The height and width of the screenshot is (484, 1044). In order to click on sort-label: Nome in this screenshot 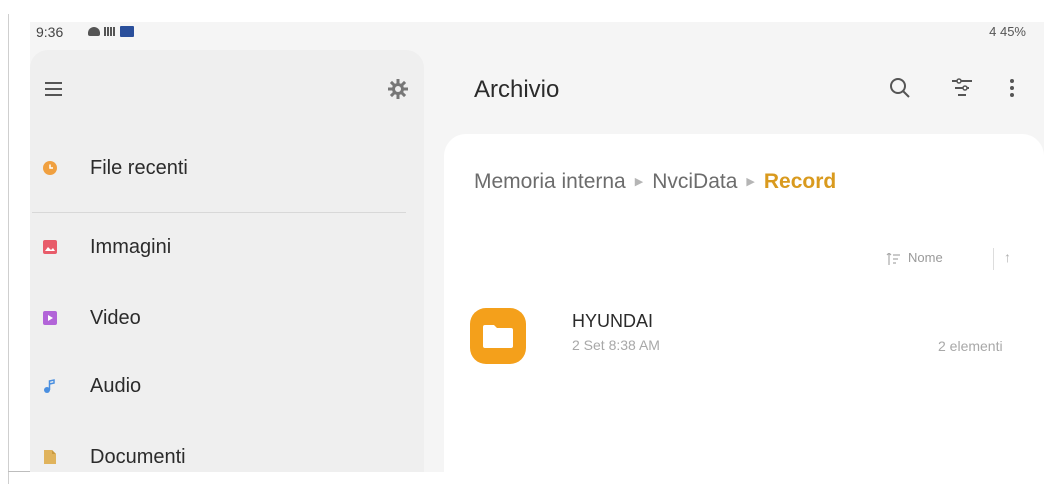, I will do `click(925, 257)`.